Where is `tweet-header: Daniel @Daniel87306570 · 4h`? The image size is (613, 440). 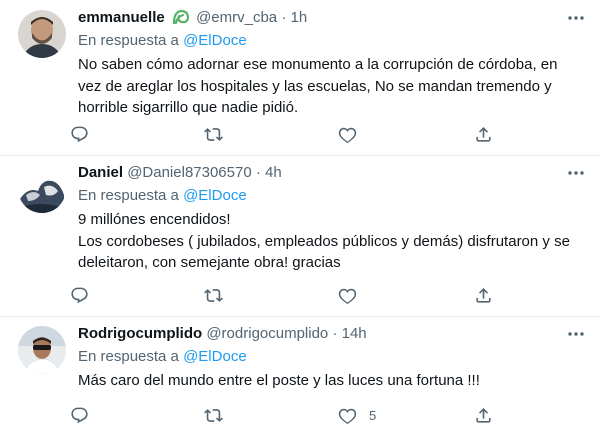
tweet-header: Daniel @Daniel87306570 · 4h is located at coordinates (325, 173).